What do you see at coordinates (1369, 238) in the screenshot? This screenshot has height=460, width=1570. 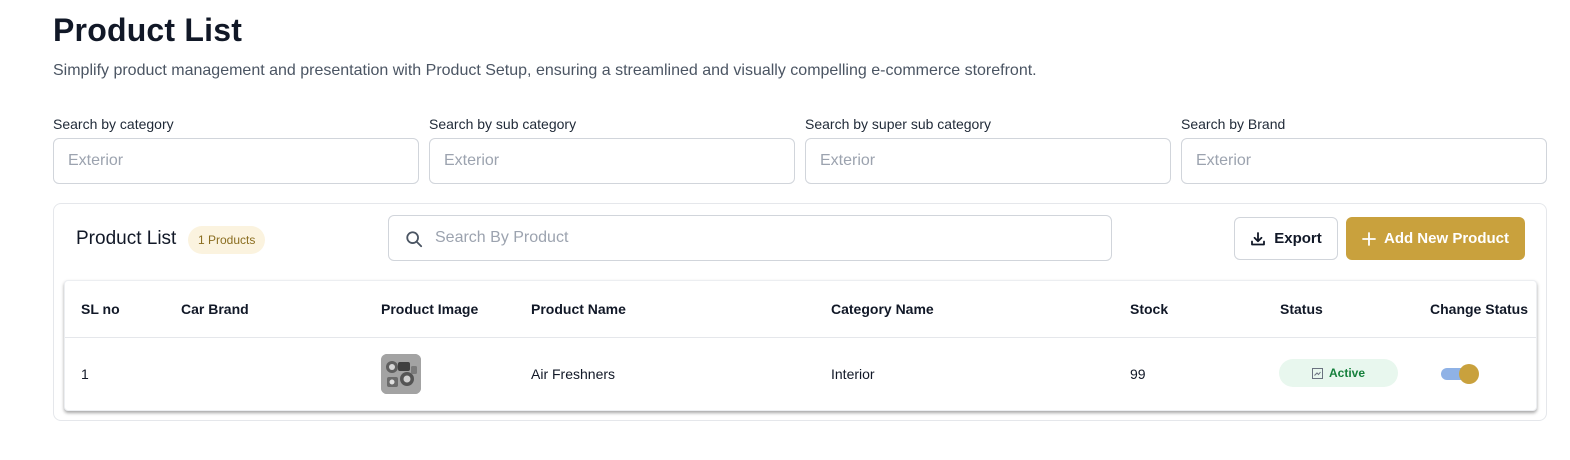 I see `plus-icon` at bounding box center [1369, 238].